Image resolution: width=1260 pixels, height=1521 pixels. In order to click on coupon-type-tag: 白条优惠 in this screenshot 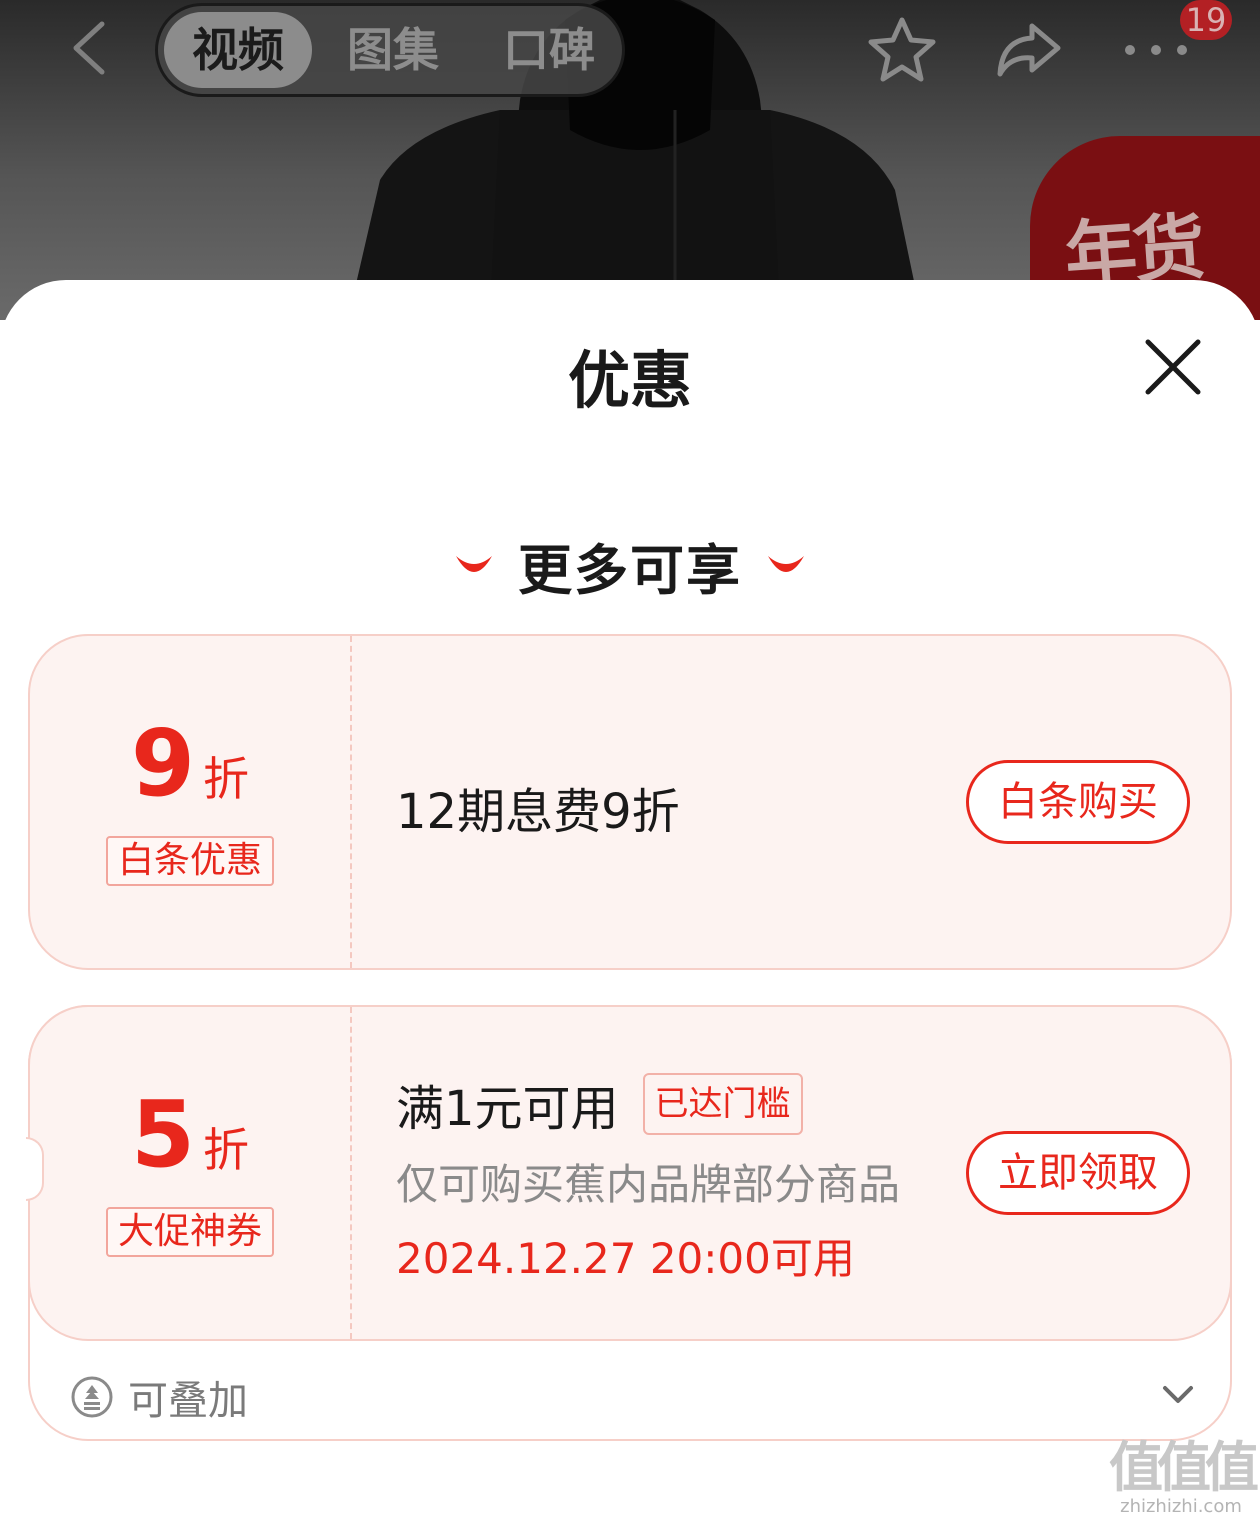, I will do `click(189, 861)`.